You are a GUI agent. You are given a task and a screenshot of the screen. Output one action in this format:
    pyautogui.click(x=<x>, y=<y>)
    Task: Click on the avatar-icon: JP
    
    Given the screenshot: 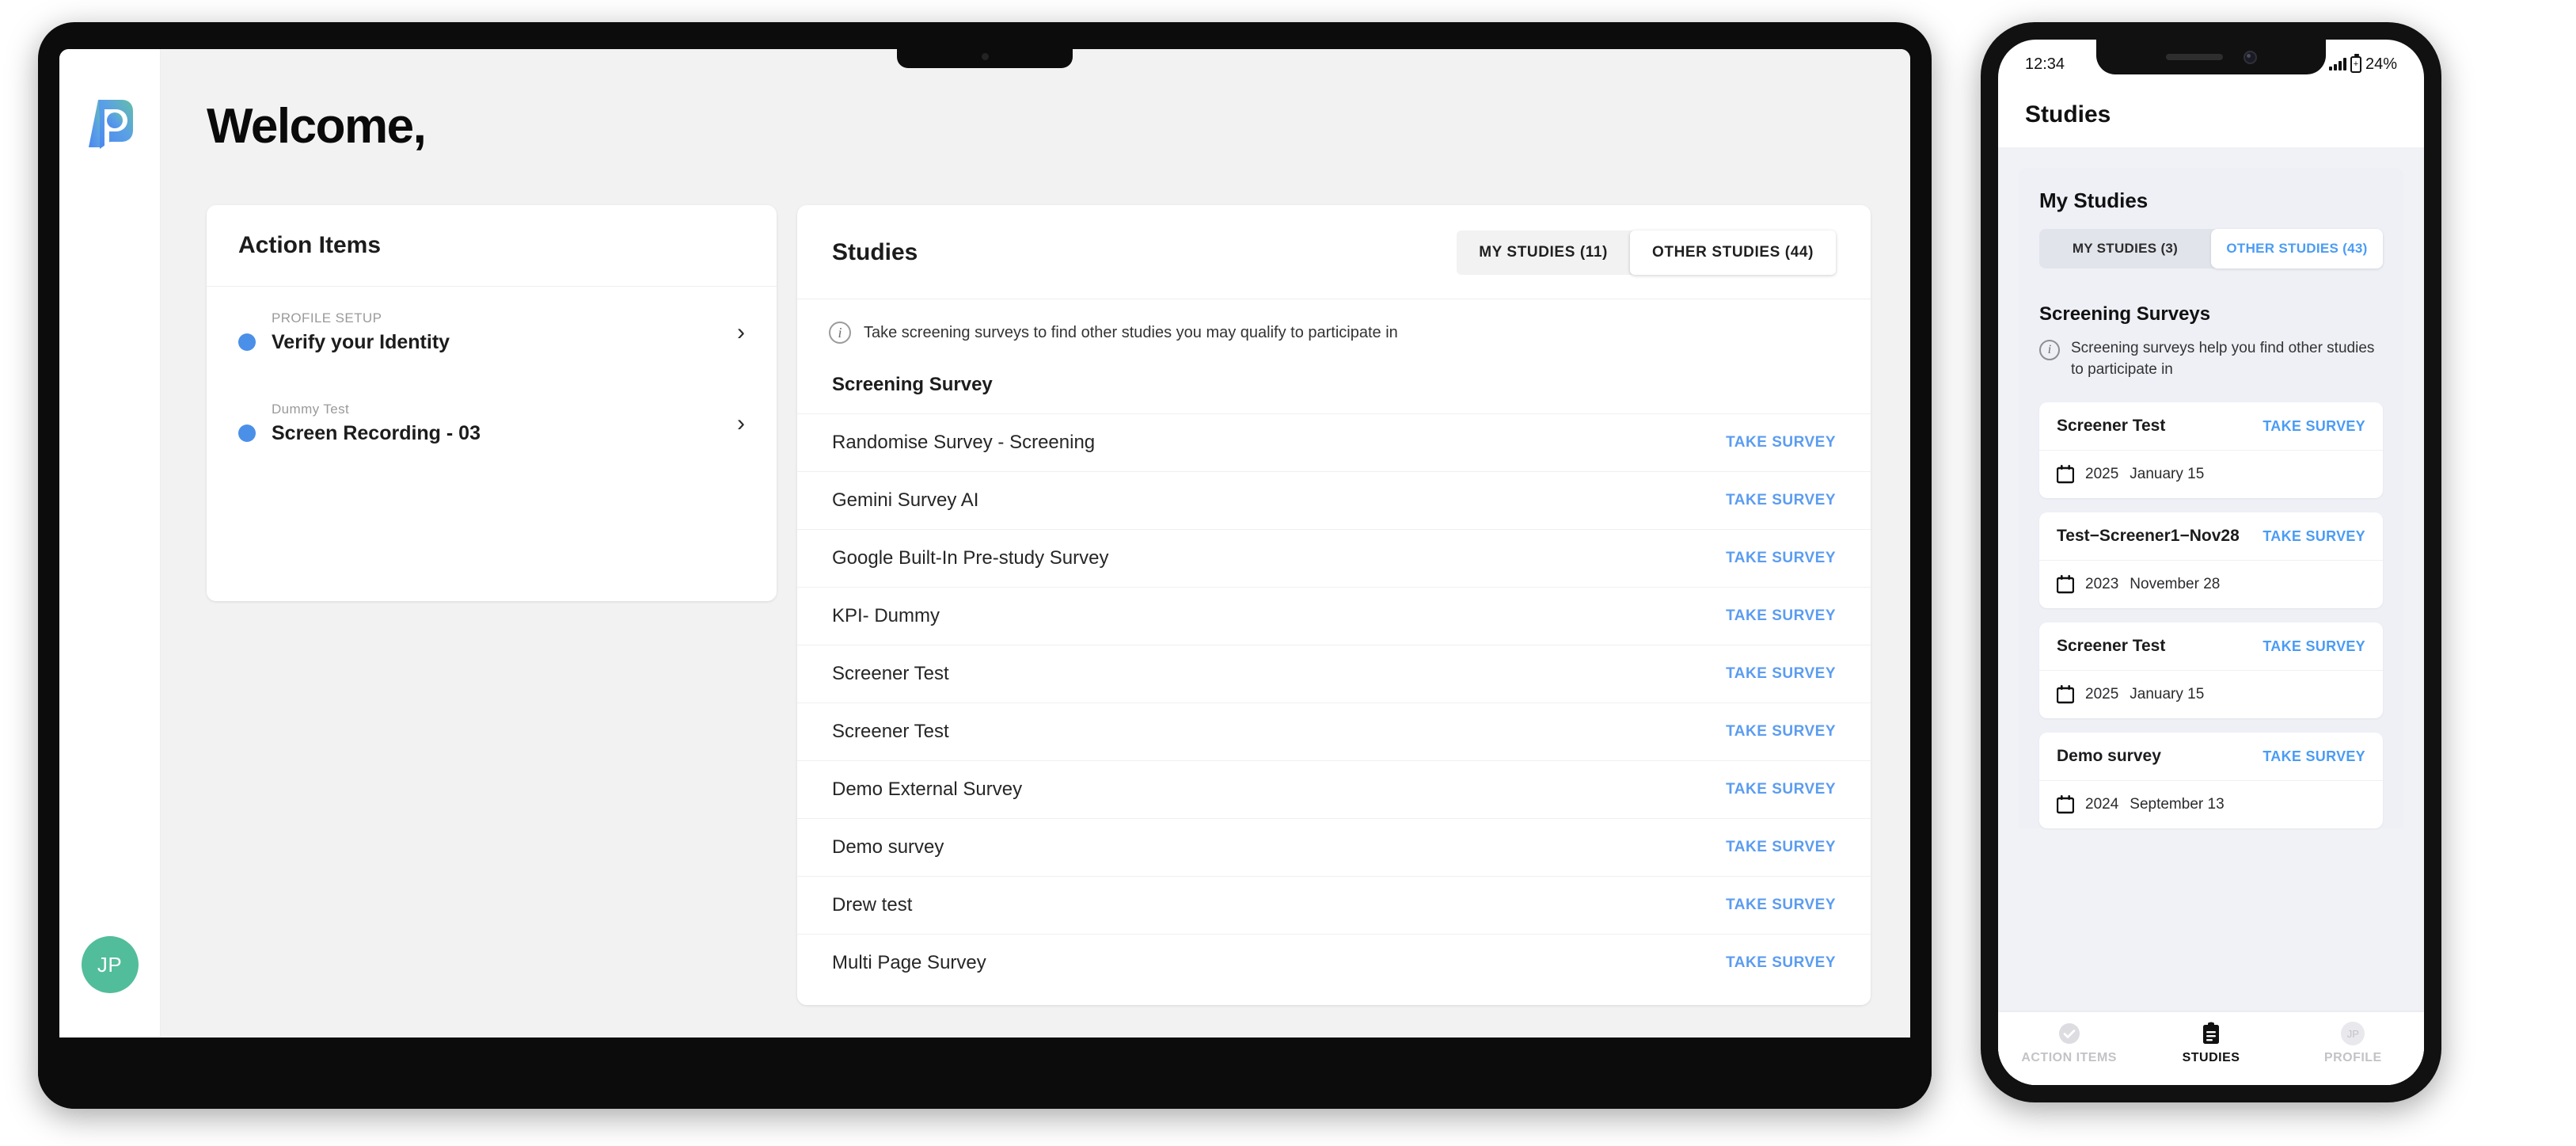 What is the action you would take?
    pyautogui.click(x=2353, y=1033)
    